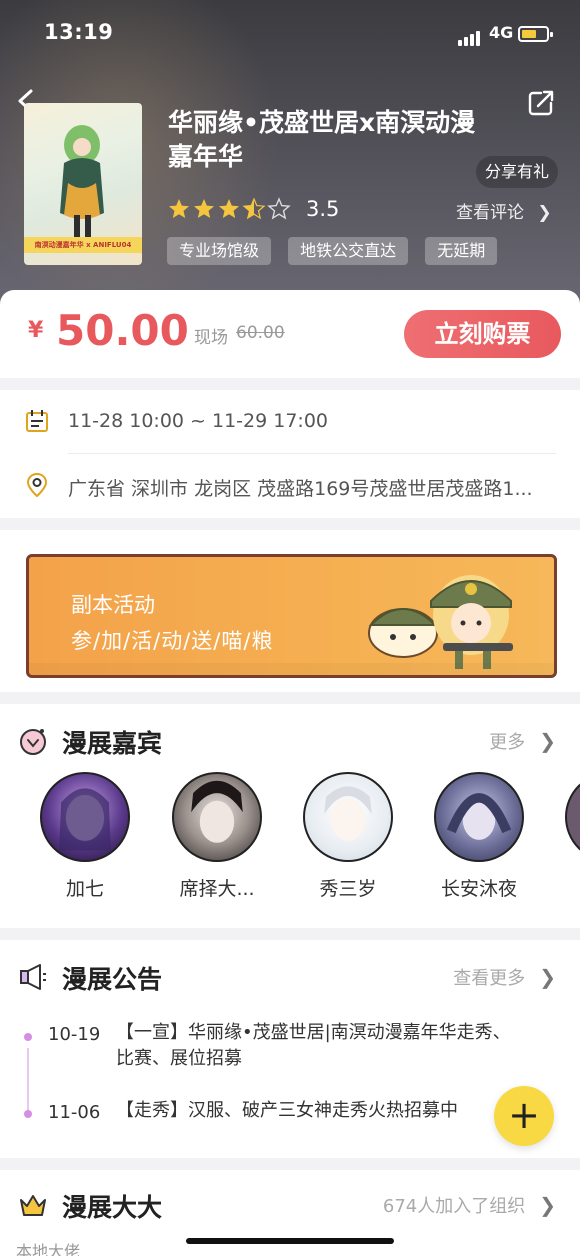 The image size is (580, 1256). I want to click on guest-list: 加七 席择大... 秀三岁 长安沐夜, so click(290, 842).